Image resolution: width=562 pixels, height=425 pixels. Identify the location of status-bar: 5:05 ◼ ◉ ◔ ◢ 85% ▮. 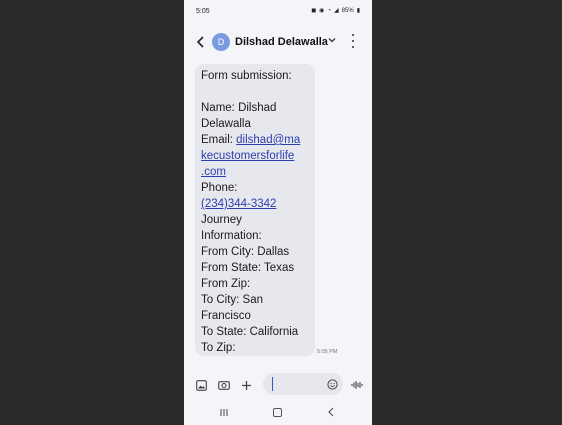
(278, 11).